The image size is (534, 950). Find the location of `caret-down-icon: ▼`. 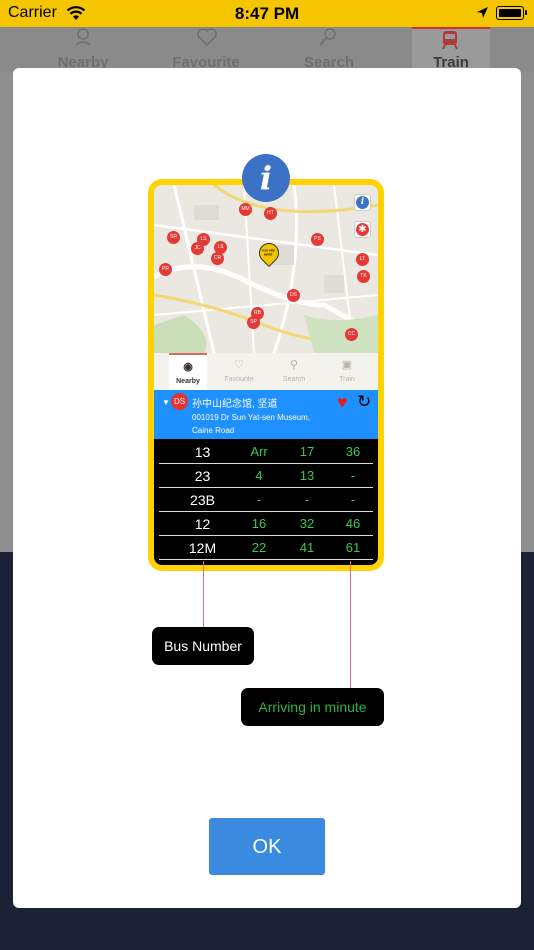

caret-down-icon: ▼ is located at coordinates (166, 402).